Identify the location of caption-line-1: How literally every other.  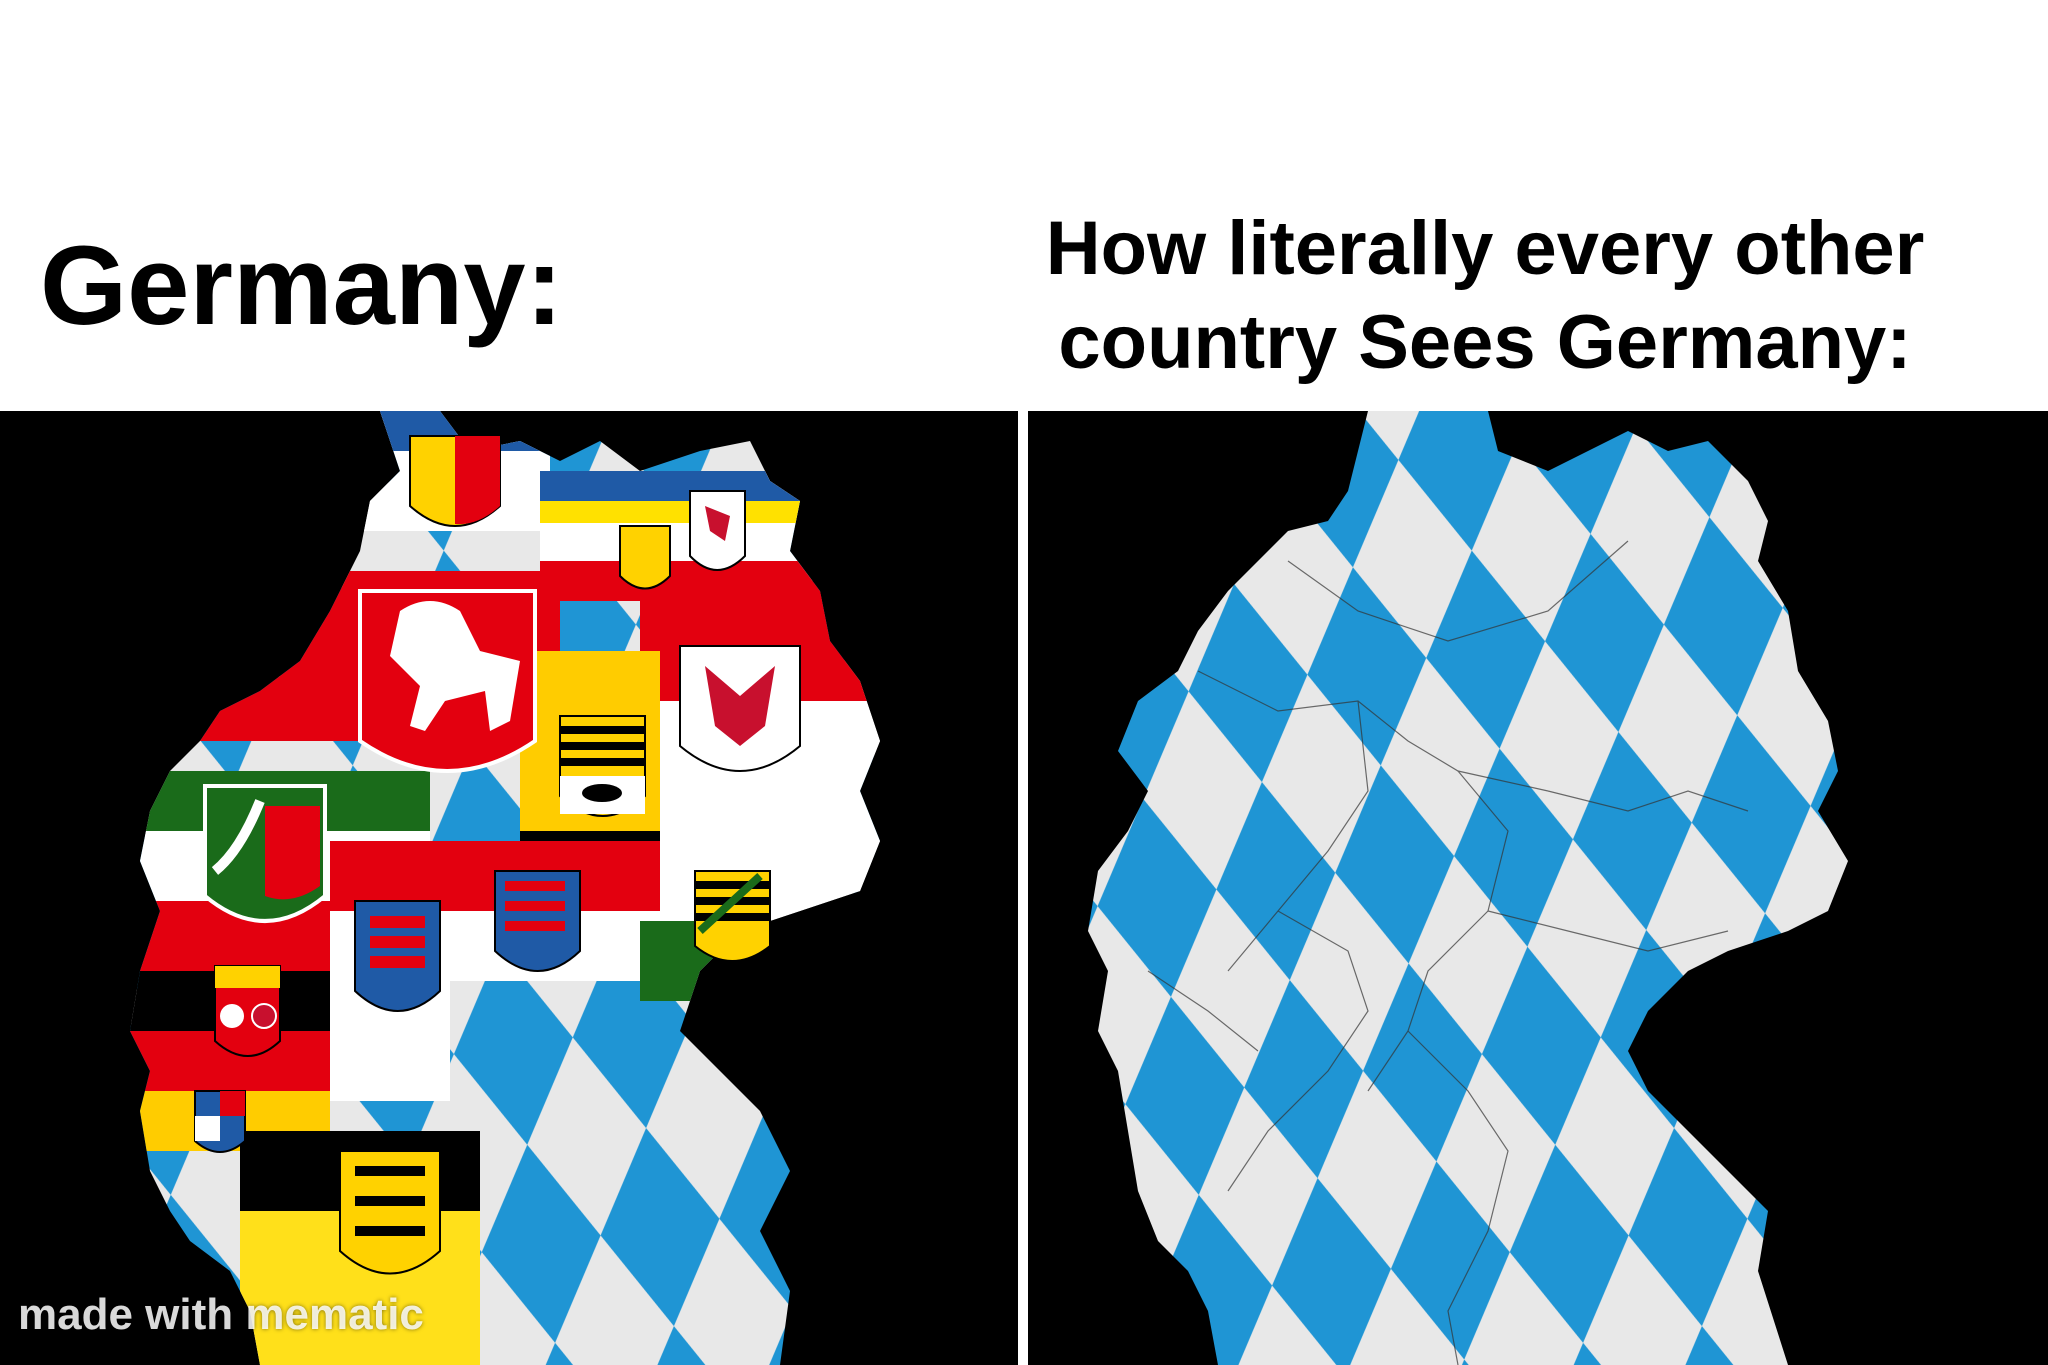
(1485, 248).